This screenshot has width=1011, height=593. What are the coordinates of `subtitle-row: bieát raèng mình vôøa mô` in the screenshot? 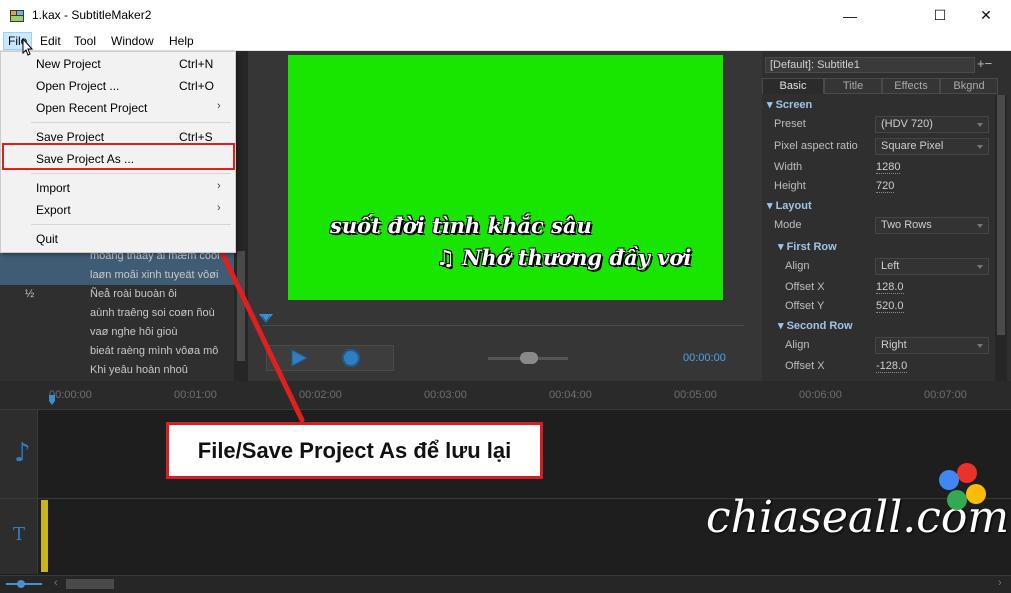 It's located at (117, 351).